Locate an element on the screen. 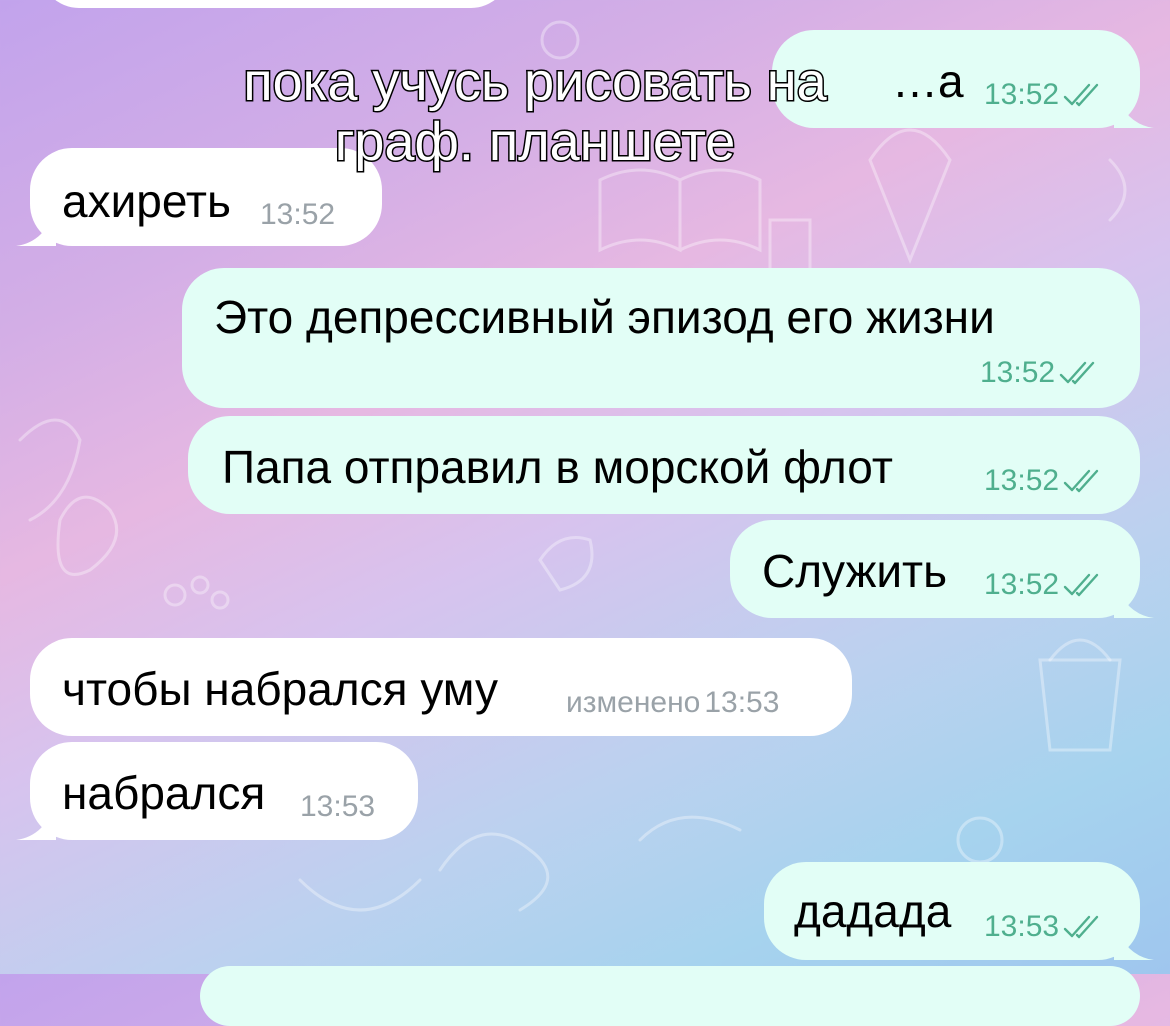 The width and height of the screenshot is (1170, 1026). message-text: чтобы набрался уму is located at coordinates (280, 689).